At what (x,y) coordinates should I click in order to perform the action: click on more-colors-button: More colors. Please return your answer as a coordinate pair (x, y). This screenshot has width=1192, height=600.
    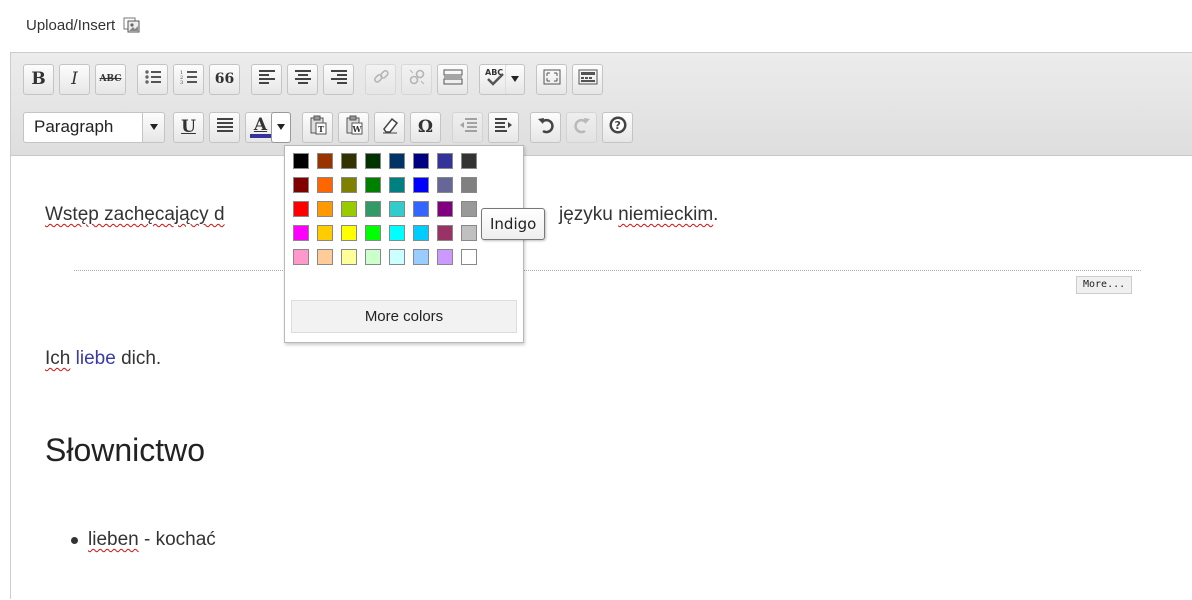
    Looking at the image, I should click on (404, 316).